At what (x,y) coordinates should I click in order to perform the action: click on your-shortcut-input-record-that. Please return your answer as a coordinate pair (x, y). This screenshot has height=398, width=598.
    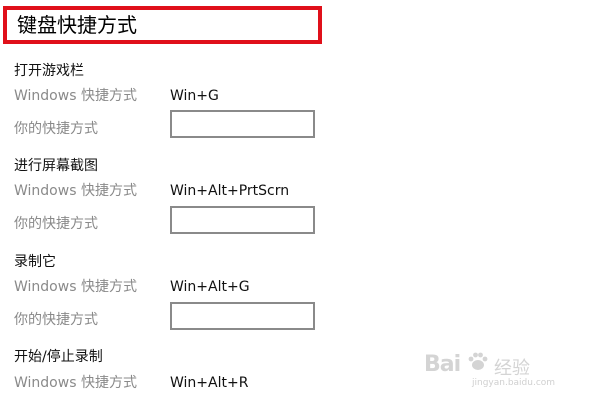
    Looking at the image, I should click on (242, 316).